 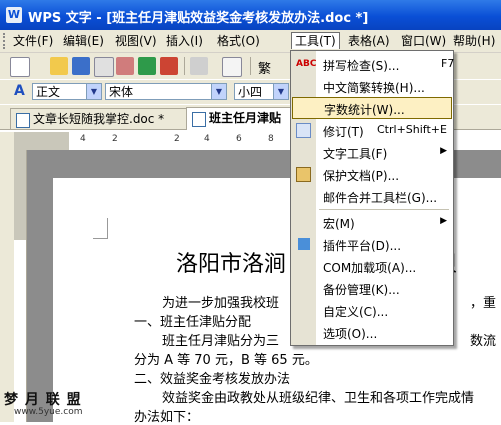 What do you see at coordinates (384, 209) in the screenshot?
I see `menu-separator` at bounding box center [384, 209].